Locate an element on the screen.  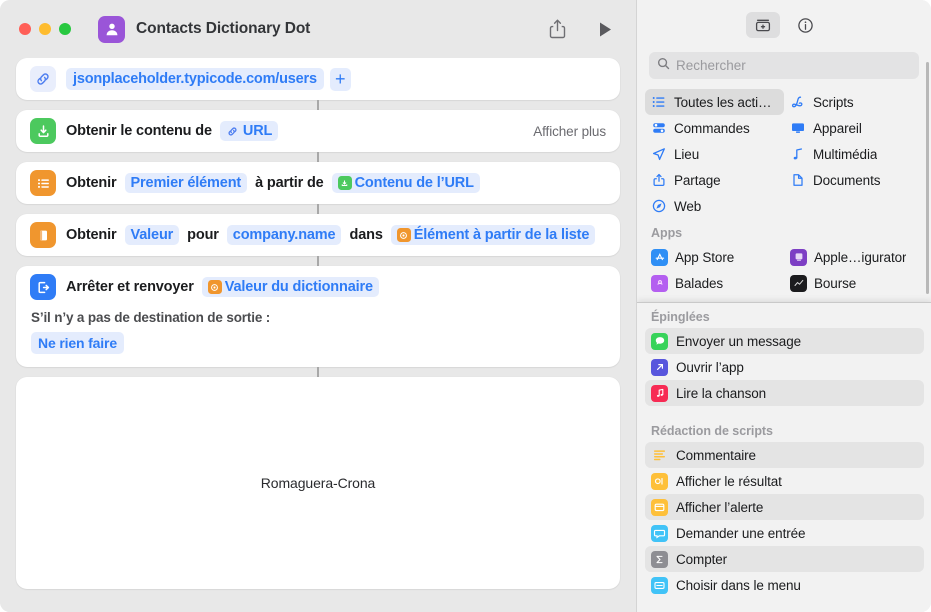
show-alert-icon is located at coordinates (659, 507).